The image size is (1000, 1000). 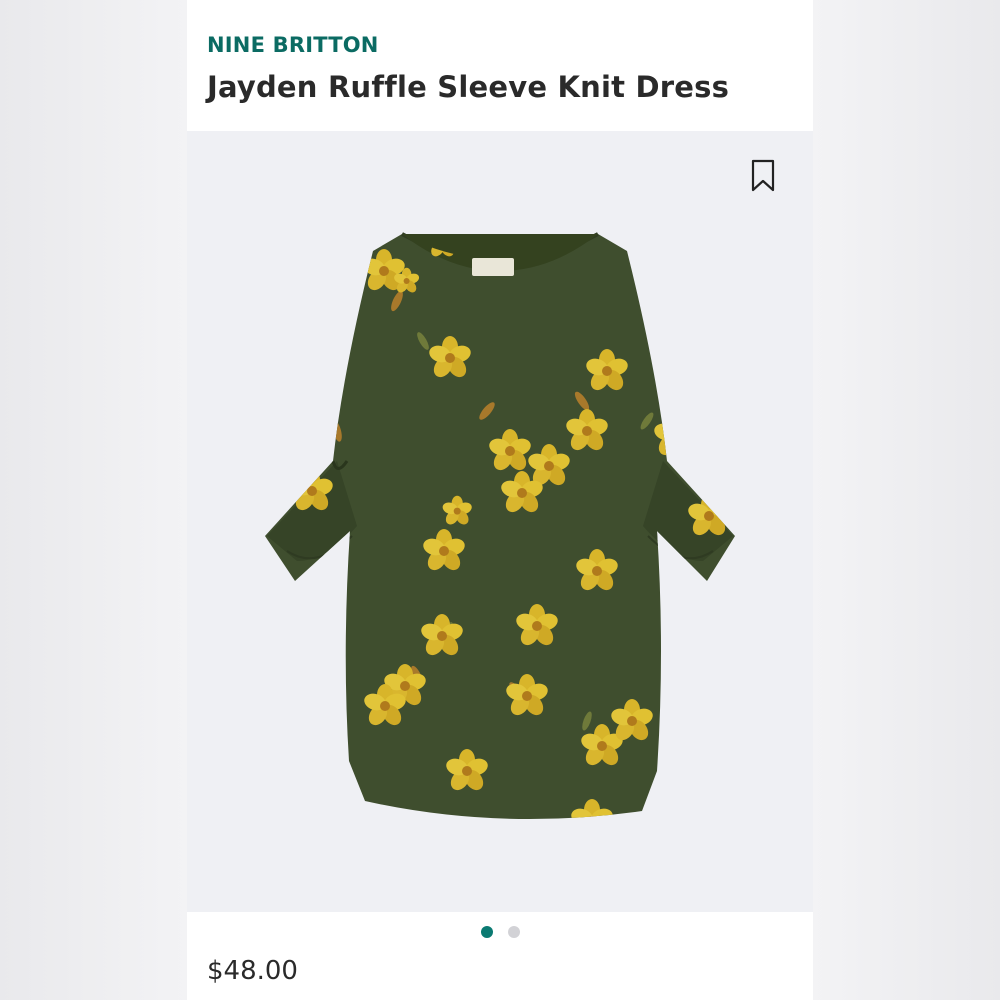 I want to click on product-title: Jayden Ruffle Sleeve Knit Dress, so click(x=468, y=87).